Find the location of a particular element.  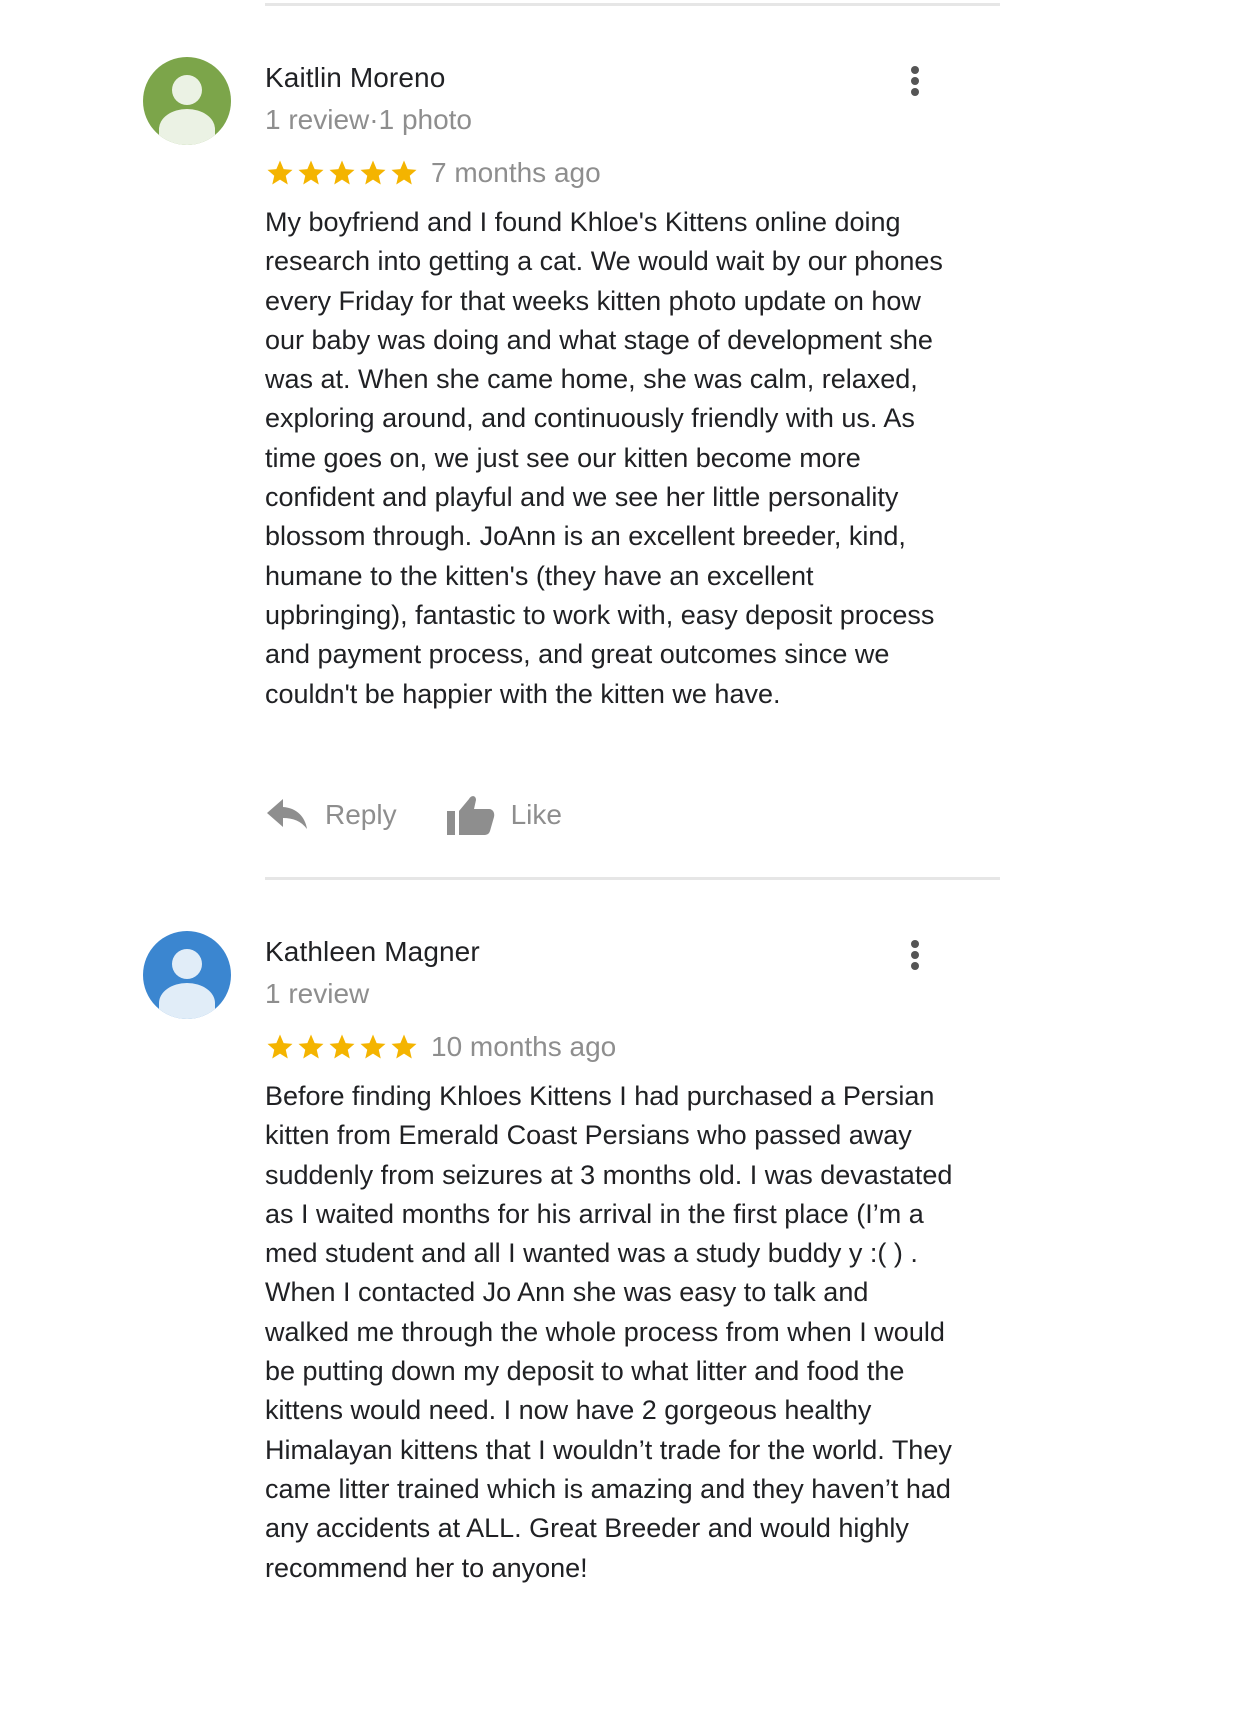

reply-icon is located at coordinates (287, 814).